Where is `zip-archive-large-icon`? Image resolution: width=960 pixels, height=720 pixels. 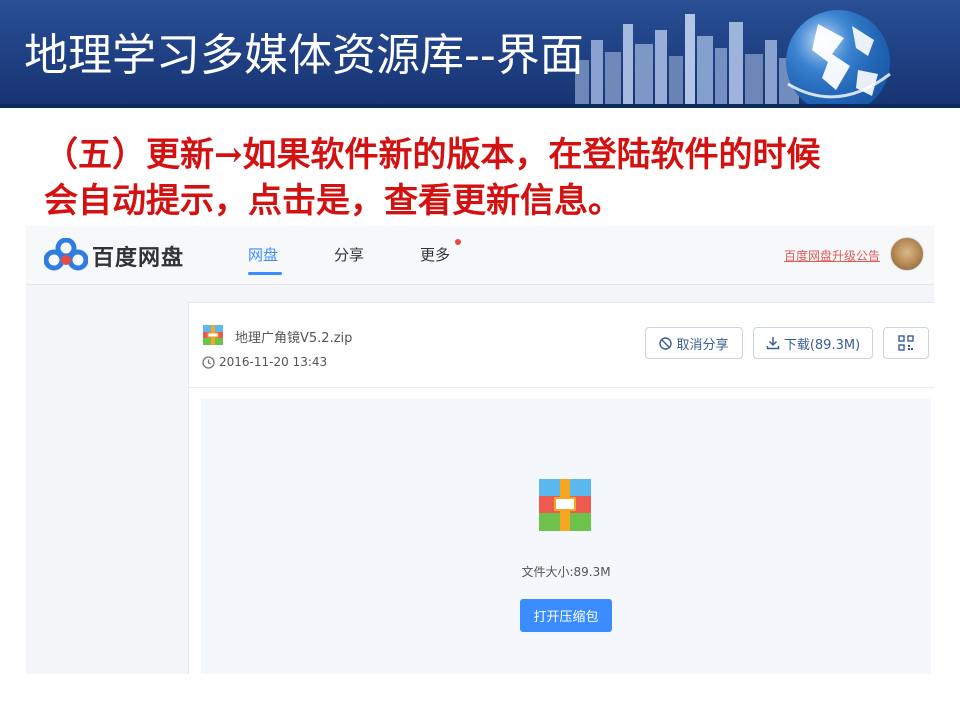
zip-archive-large-icon is located at coordinates (565, 505).